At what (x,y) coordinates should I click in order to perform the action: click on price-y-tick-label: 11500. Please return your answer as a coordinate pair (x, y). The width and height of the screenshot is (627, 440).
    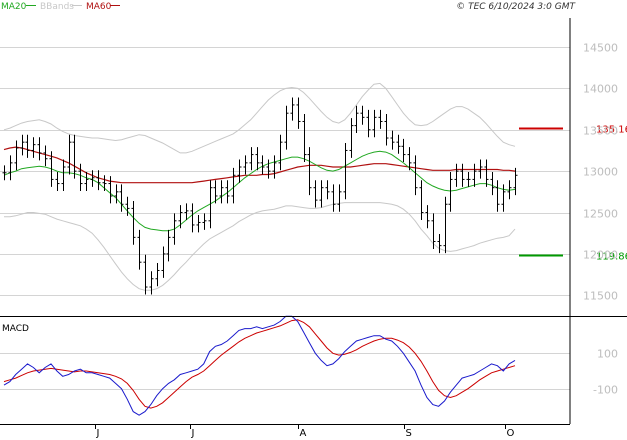
    Looking at the image, I should click on (600, 296).